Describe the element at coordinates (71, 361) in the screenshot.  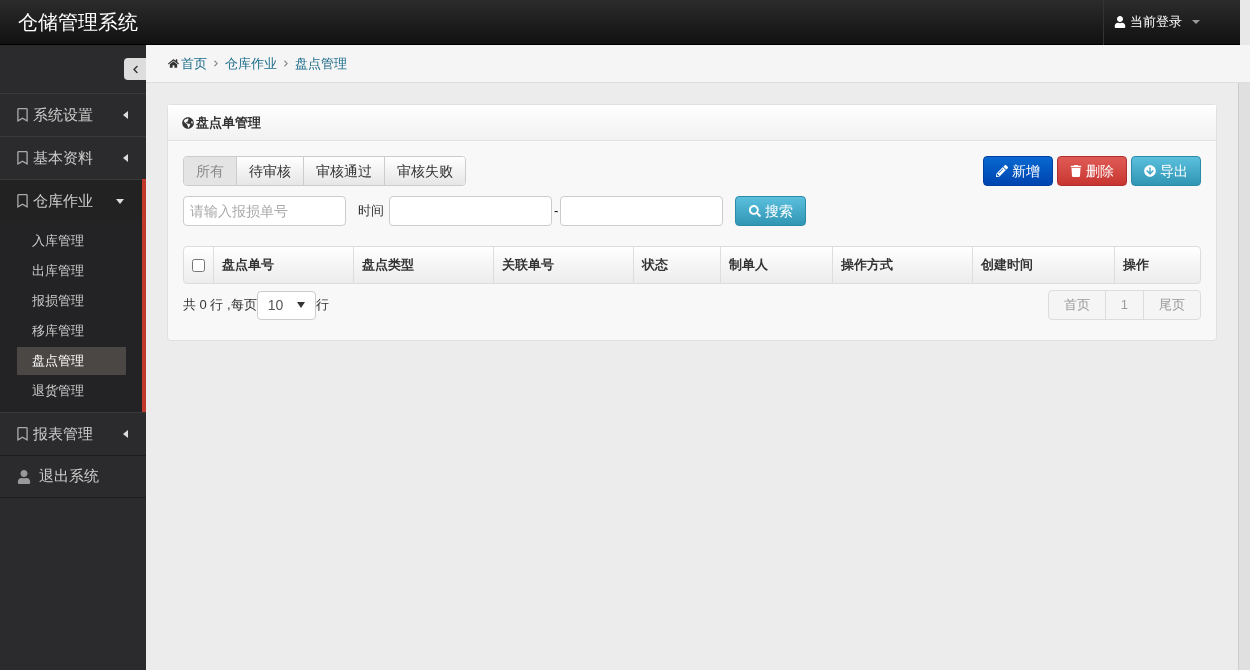
I see `submenu-item: 盘点管理` at that location.